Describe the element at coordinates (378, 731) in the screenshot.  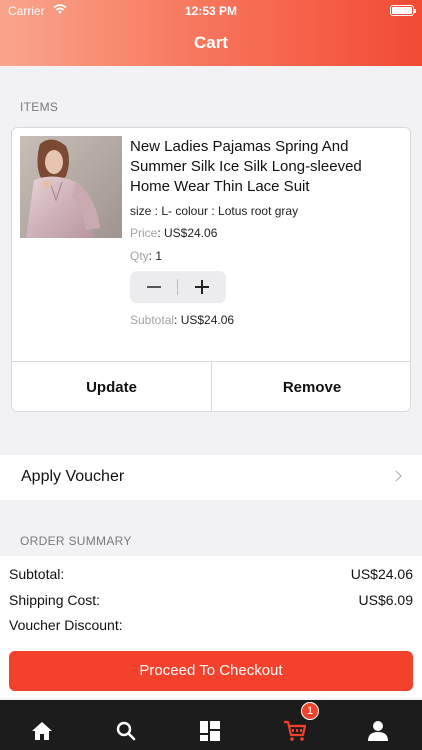
I see `profile-icon` at that location.